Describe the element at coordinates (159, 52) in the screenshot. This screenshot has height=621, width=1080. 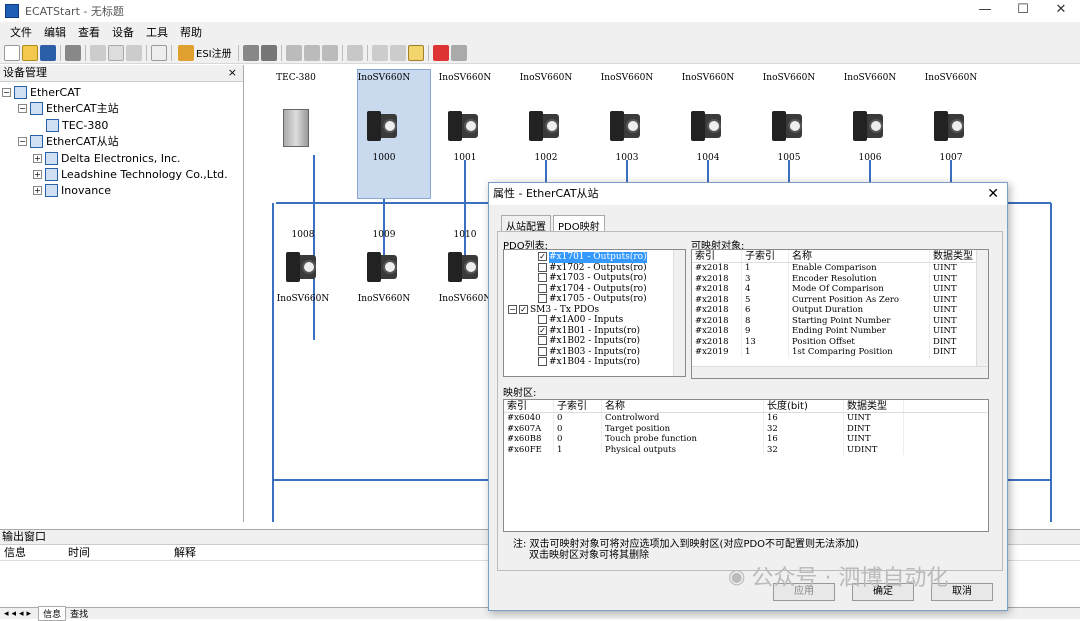
I see `properties-icon` at that location.